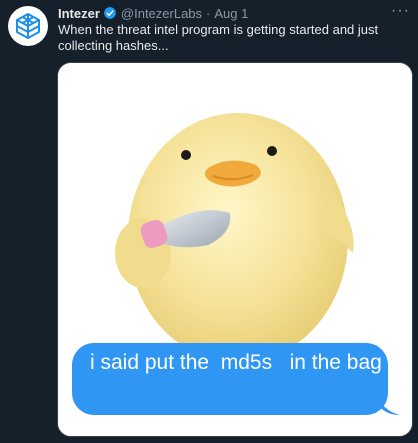  I want to click on tweet-header: Intezer @IntezerLabs · Aug 1, so click(223, 13).